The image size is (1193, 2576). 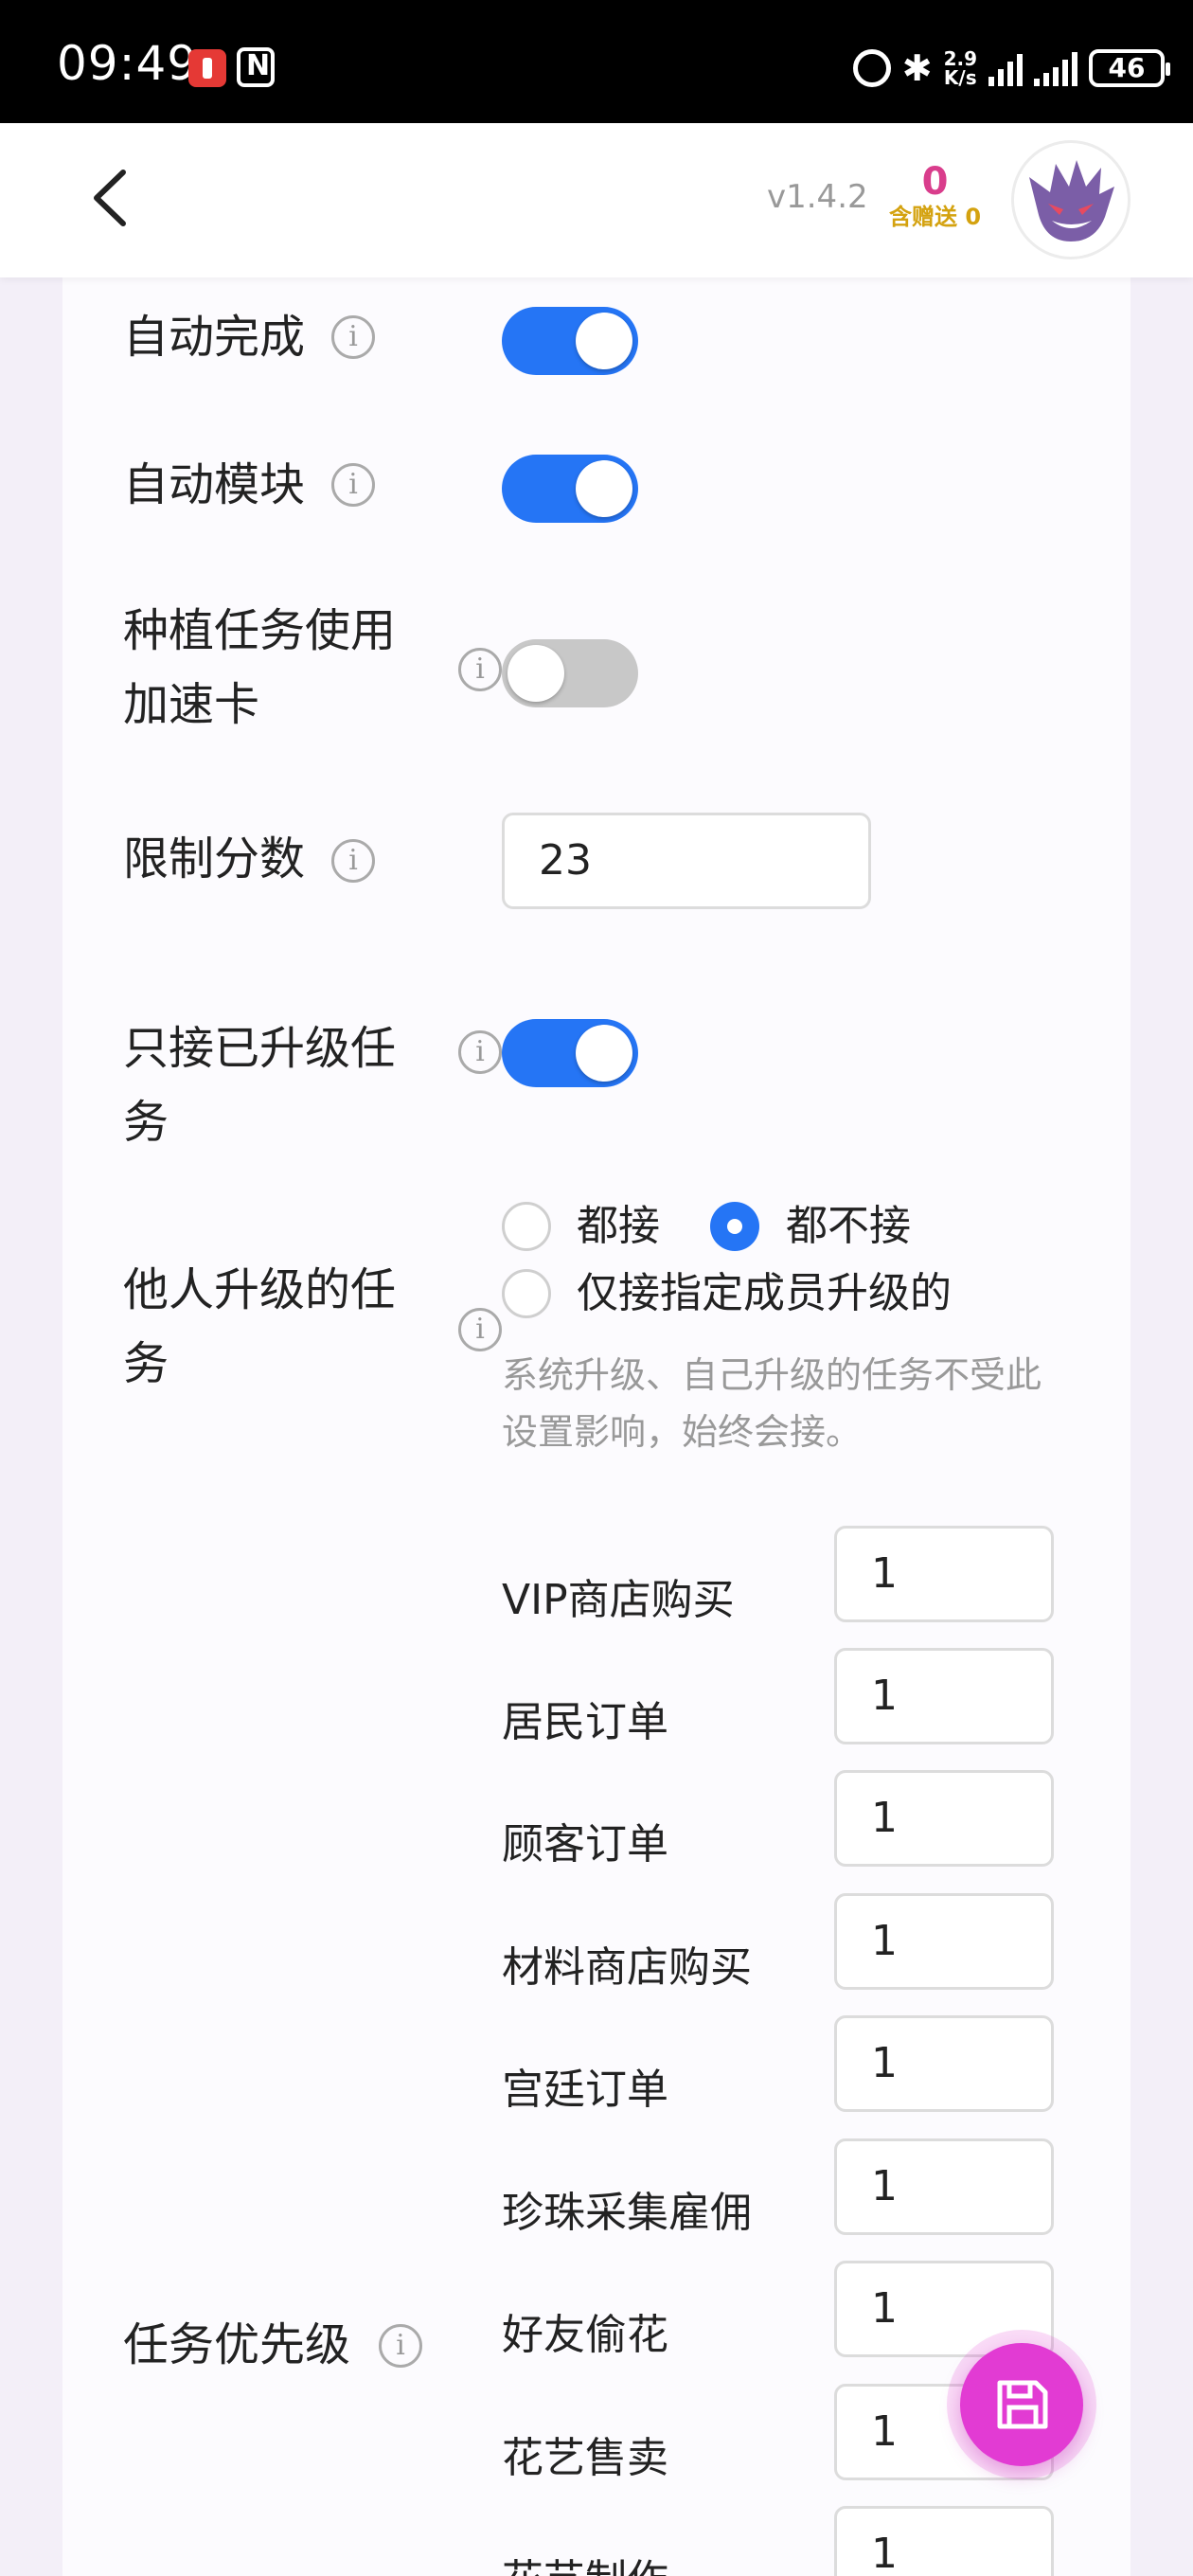 I want to click on priority-item-label: 居民订单, so click(x=585, y=1722).